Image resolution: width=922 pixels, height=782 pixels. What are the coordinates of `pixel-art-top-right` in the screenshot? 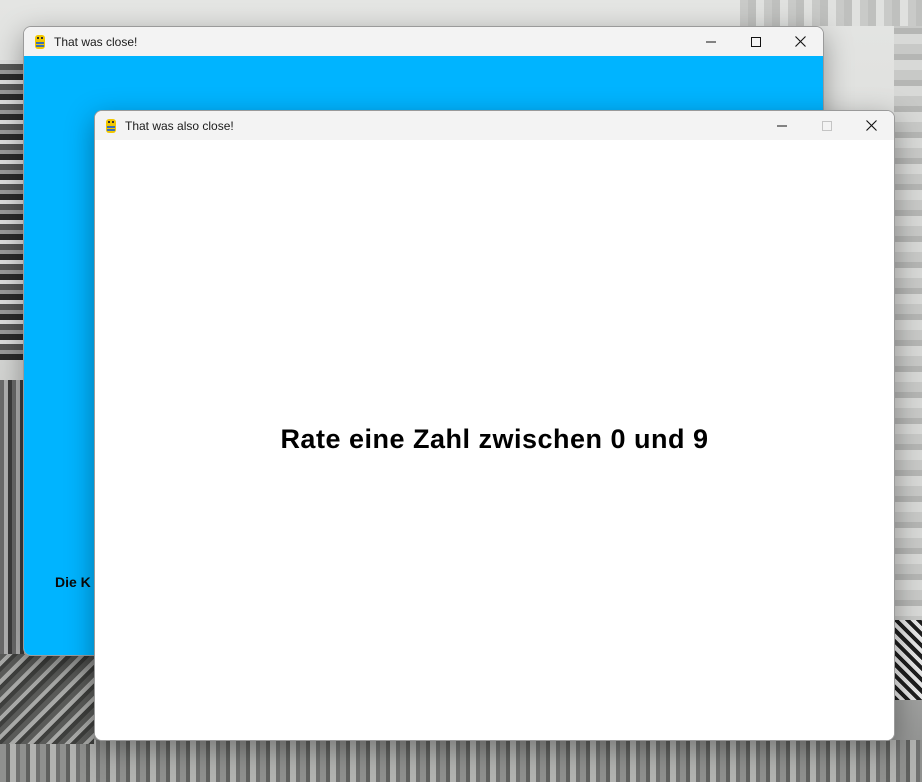 It's located at (831, 13).